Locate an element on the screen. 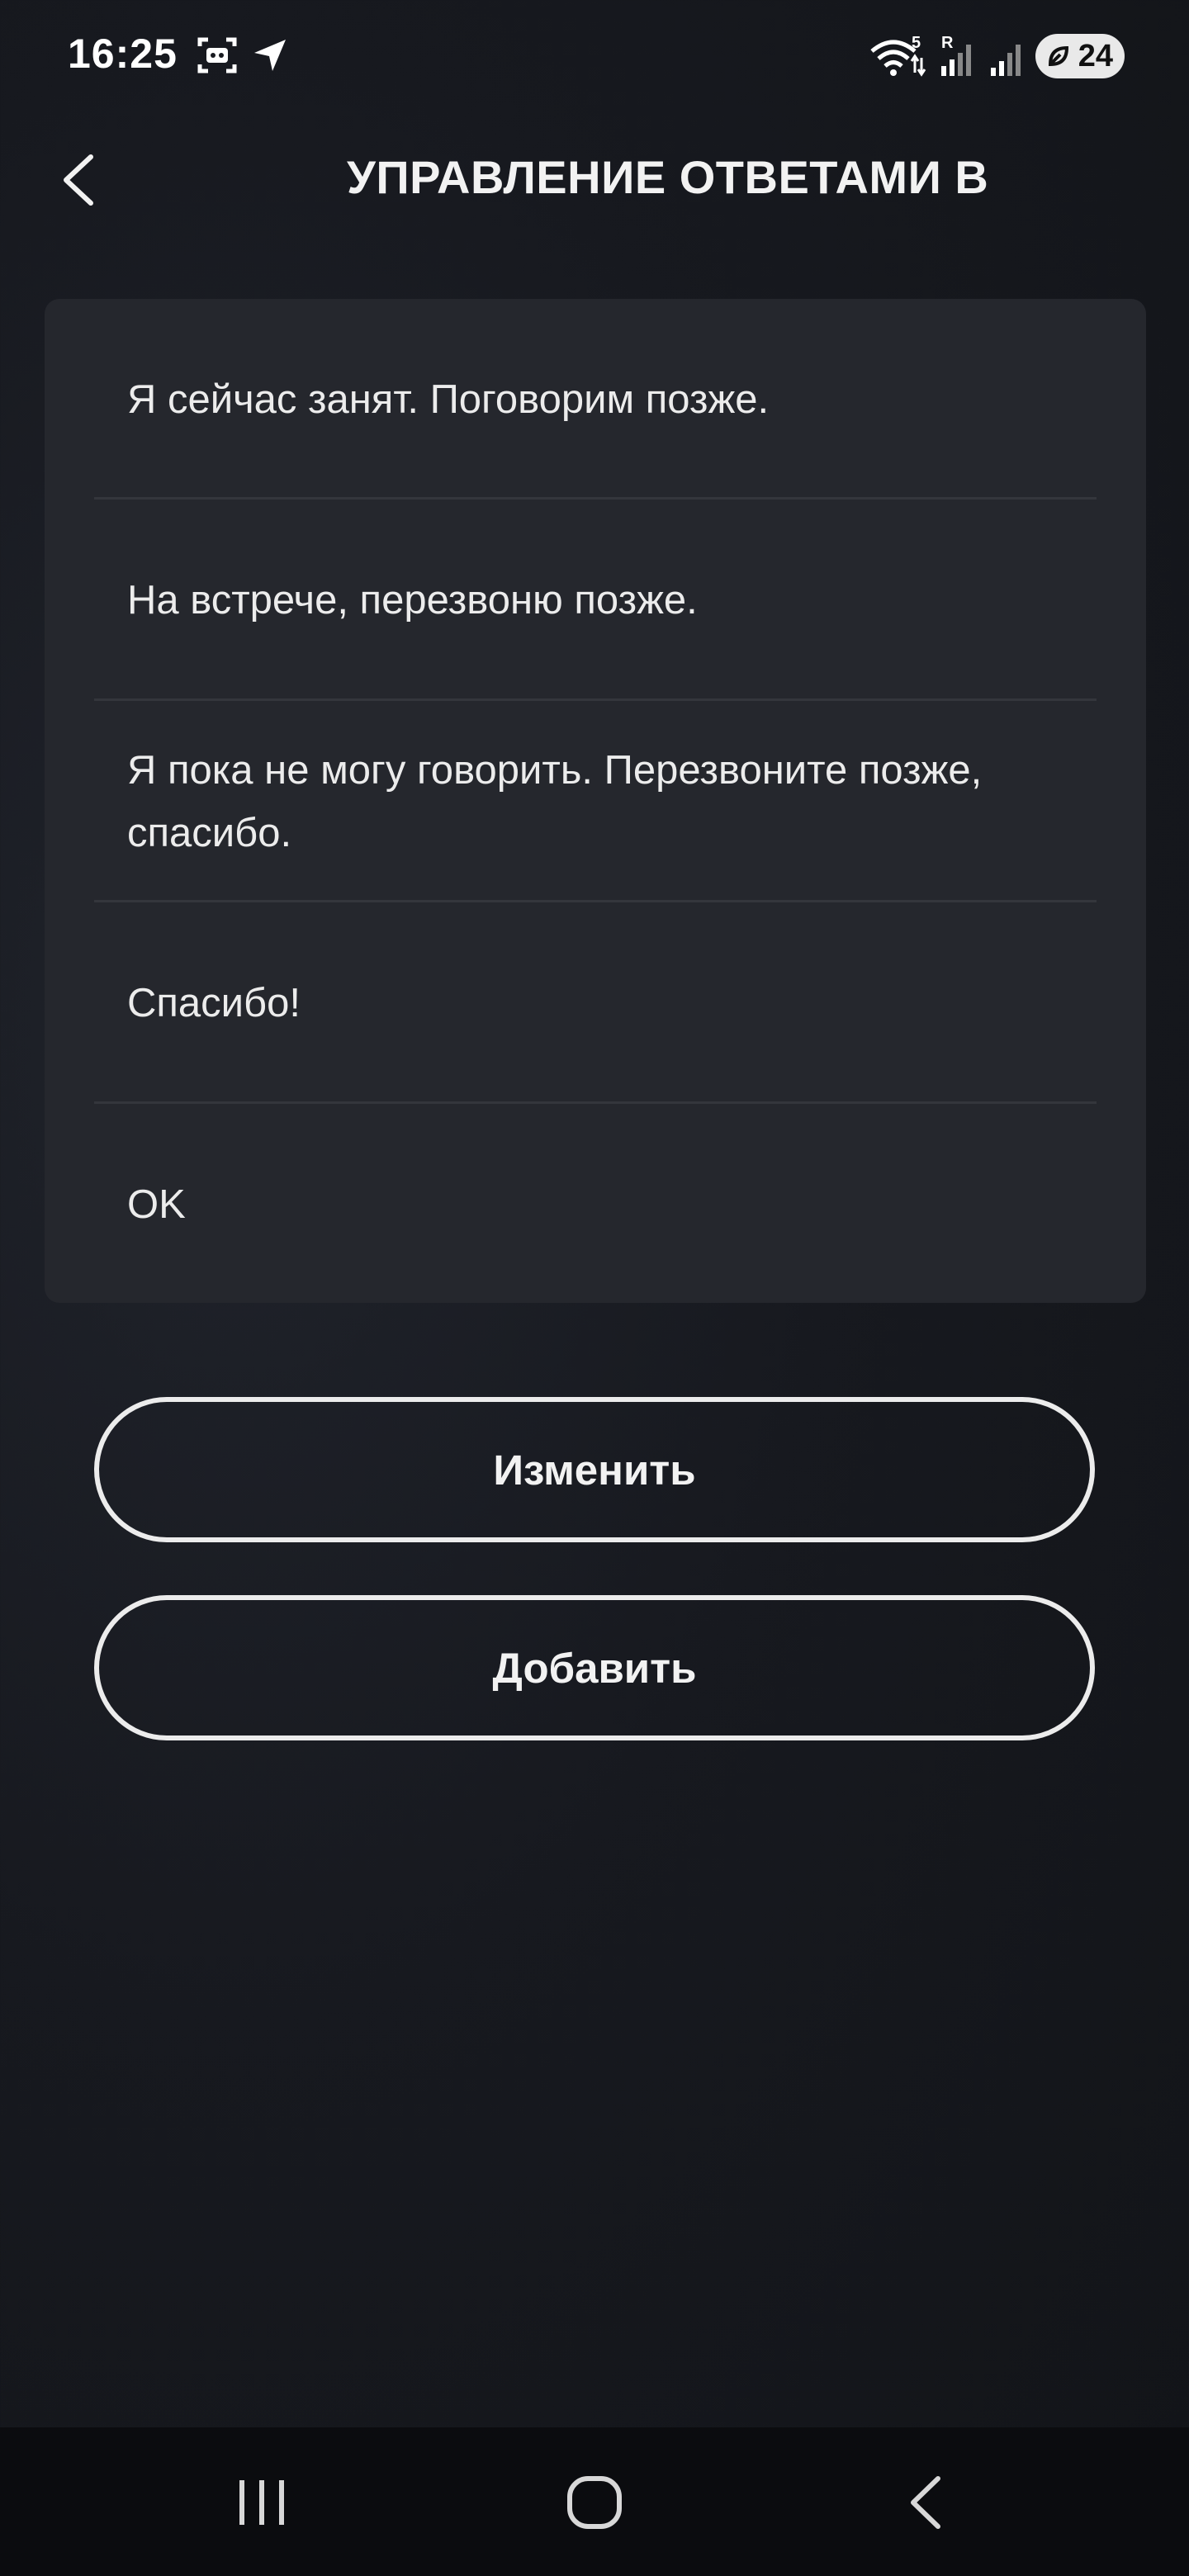 This screenshot has width=1189, height=2576. chevron-left-icon is located at coordinates (78, 180).